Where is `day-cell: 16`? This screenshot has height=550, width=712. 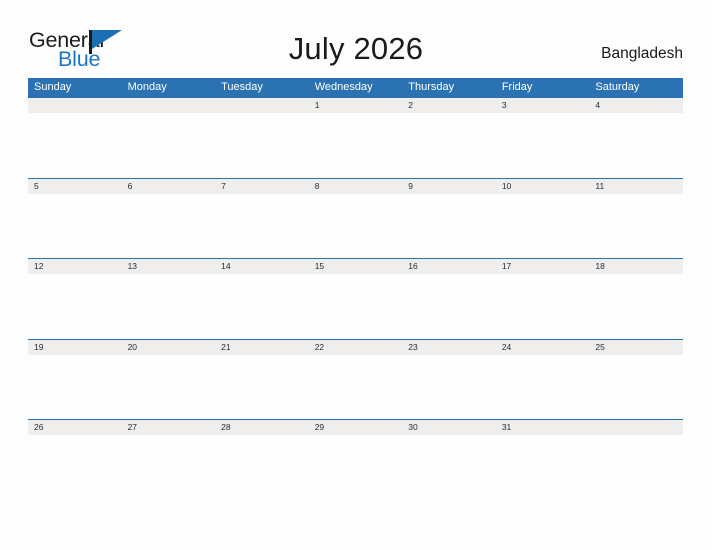 day-cell: 16 is located at coordinates (449, 266).